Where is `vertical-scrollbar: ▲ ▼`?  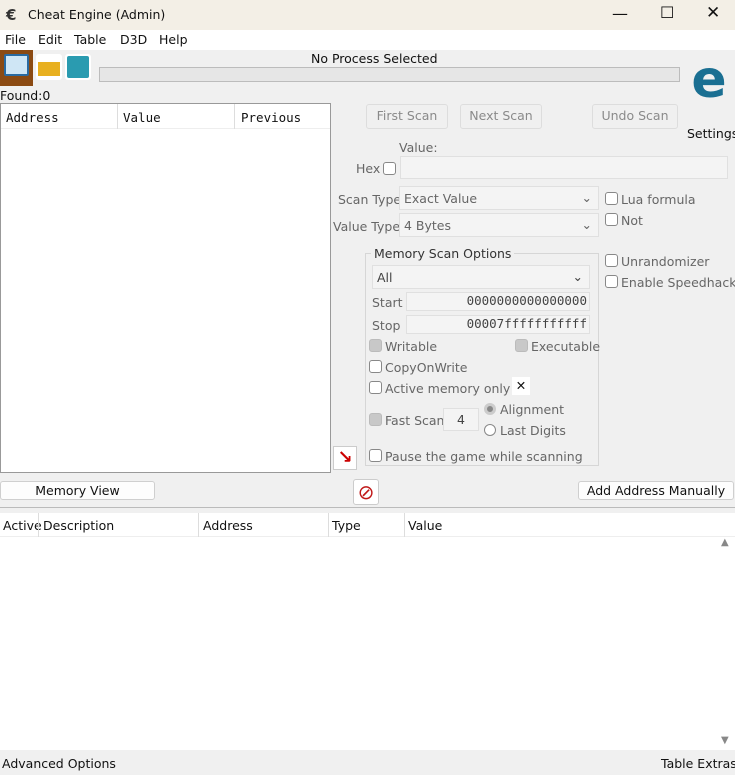 vertical-scrollbar: ▲ ▼ is located at coordinates (726, 643).